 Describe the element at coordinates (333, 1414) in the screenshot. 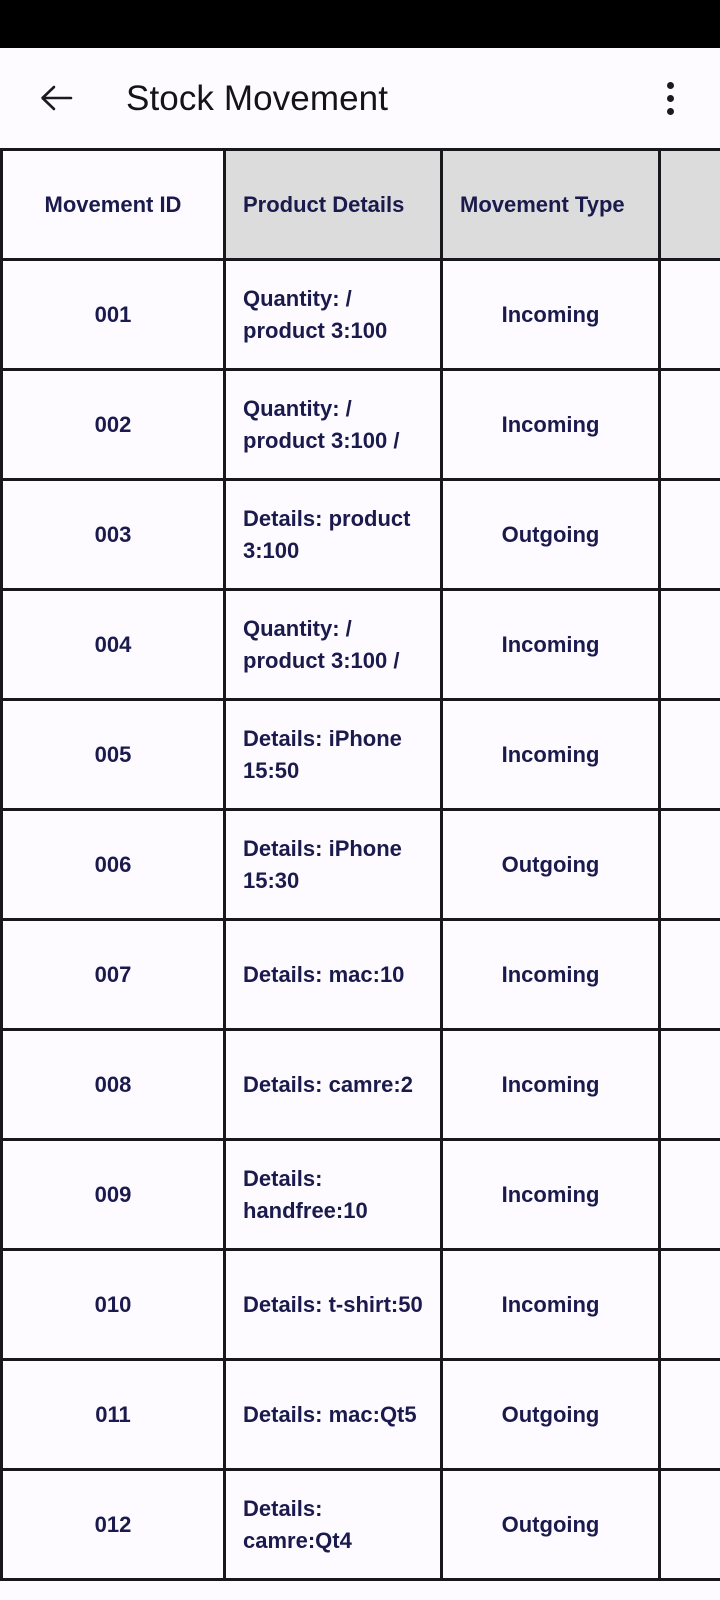

I see `cell-product-details: Details: mac:Qt5` at that location.